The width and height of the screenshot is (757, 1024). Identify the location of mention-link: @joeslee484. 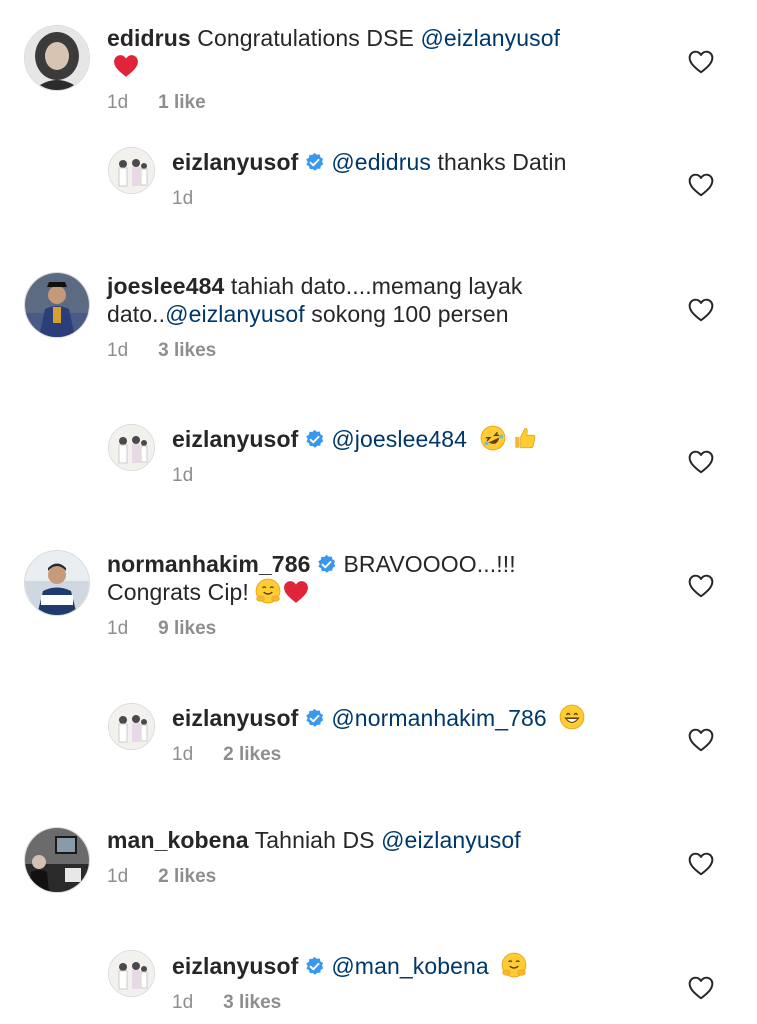
(399, 439).